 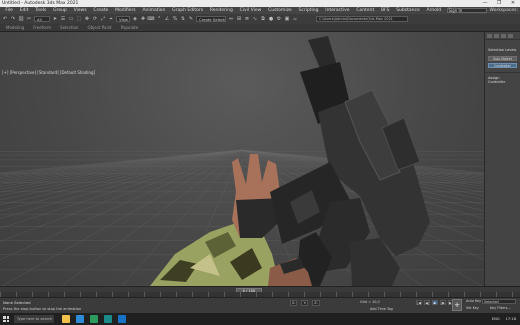 What do you see at coordinates (101, 10) in the screenshot?
I see `menu-create: Create` at bounding box center [101, 10].